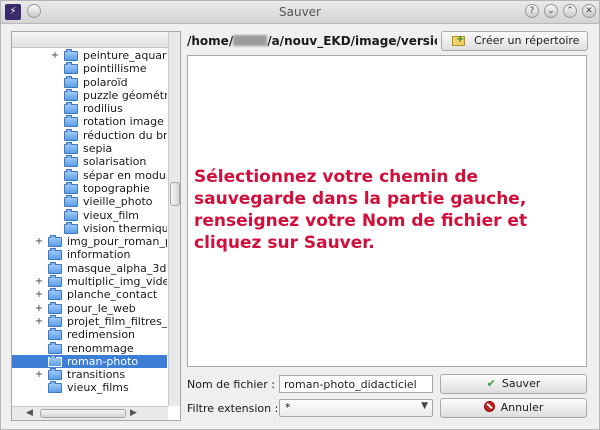 This screenshot has width=600, height=430. What do you see at coordinates (89, 82) in the screenshot?
I see `tree-item: polaroïd` at bounding box center [89, 82].